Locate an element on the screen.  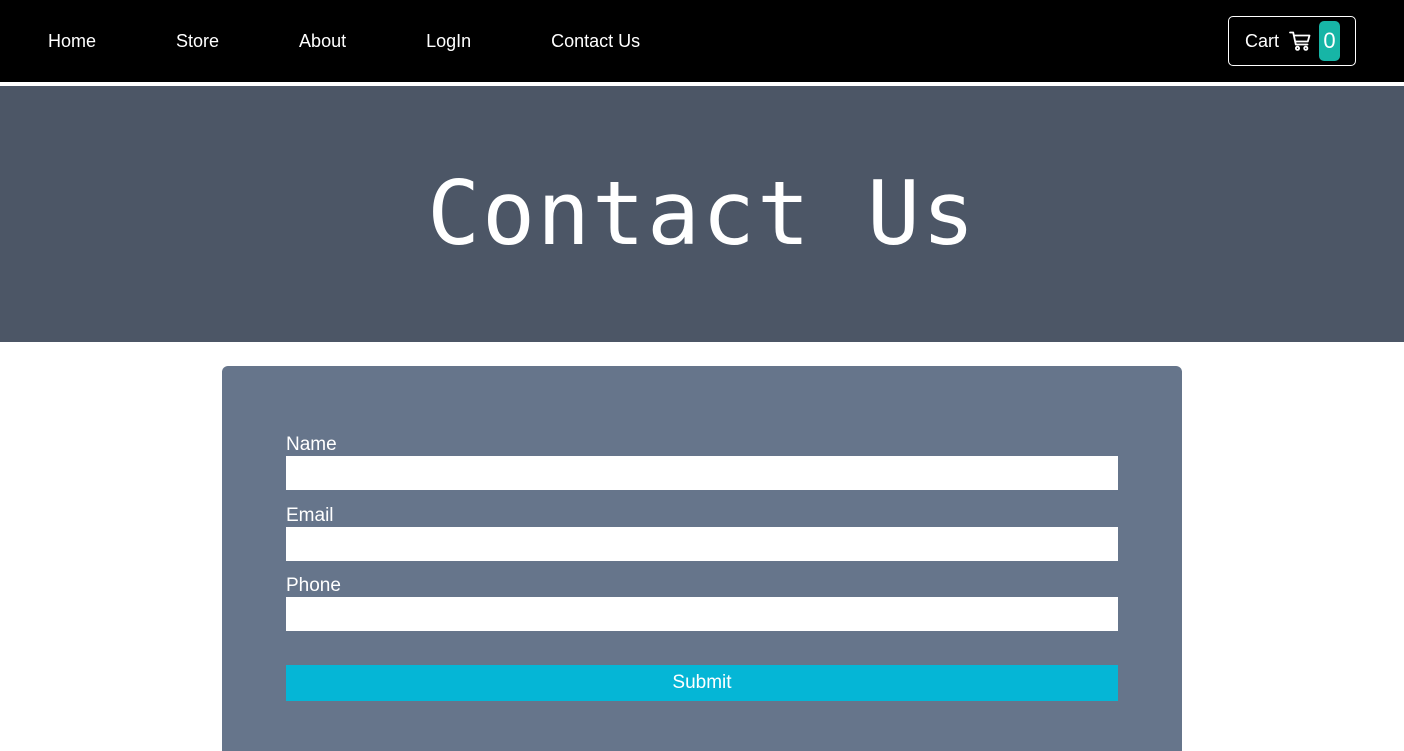
cart-label: Cart is located at coordinates (1262, 41).